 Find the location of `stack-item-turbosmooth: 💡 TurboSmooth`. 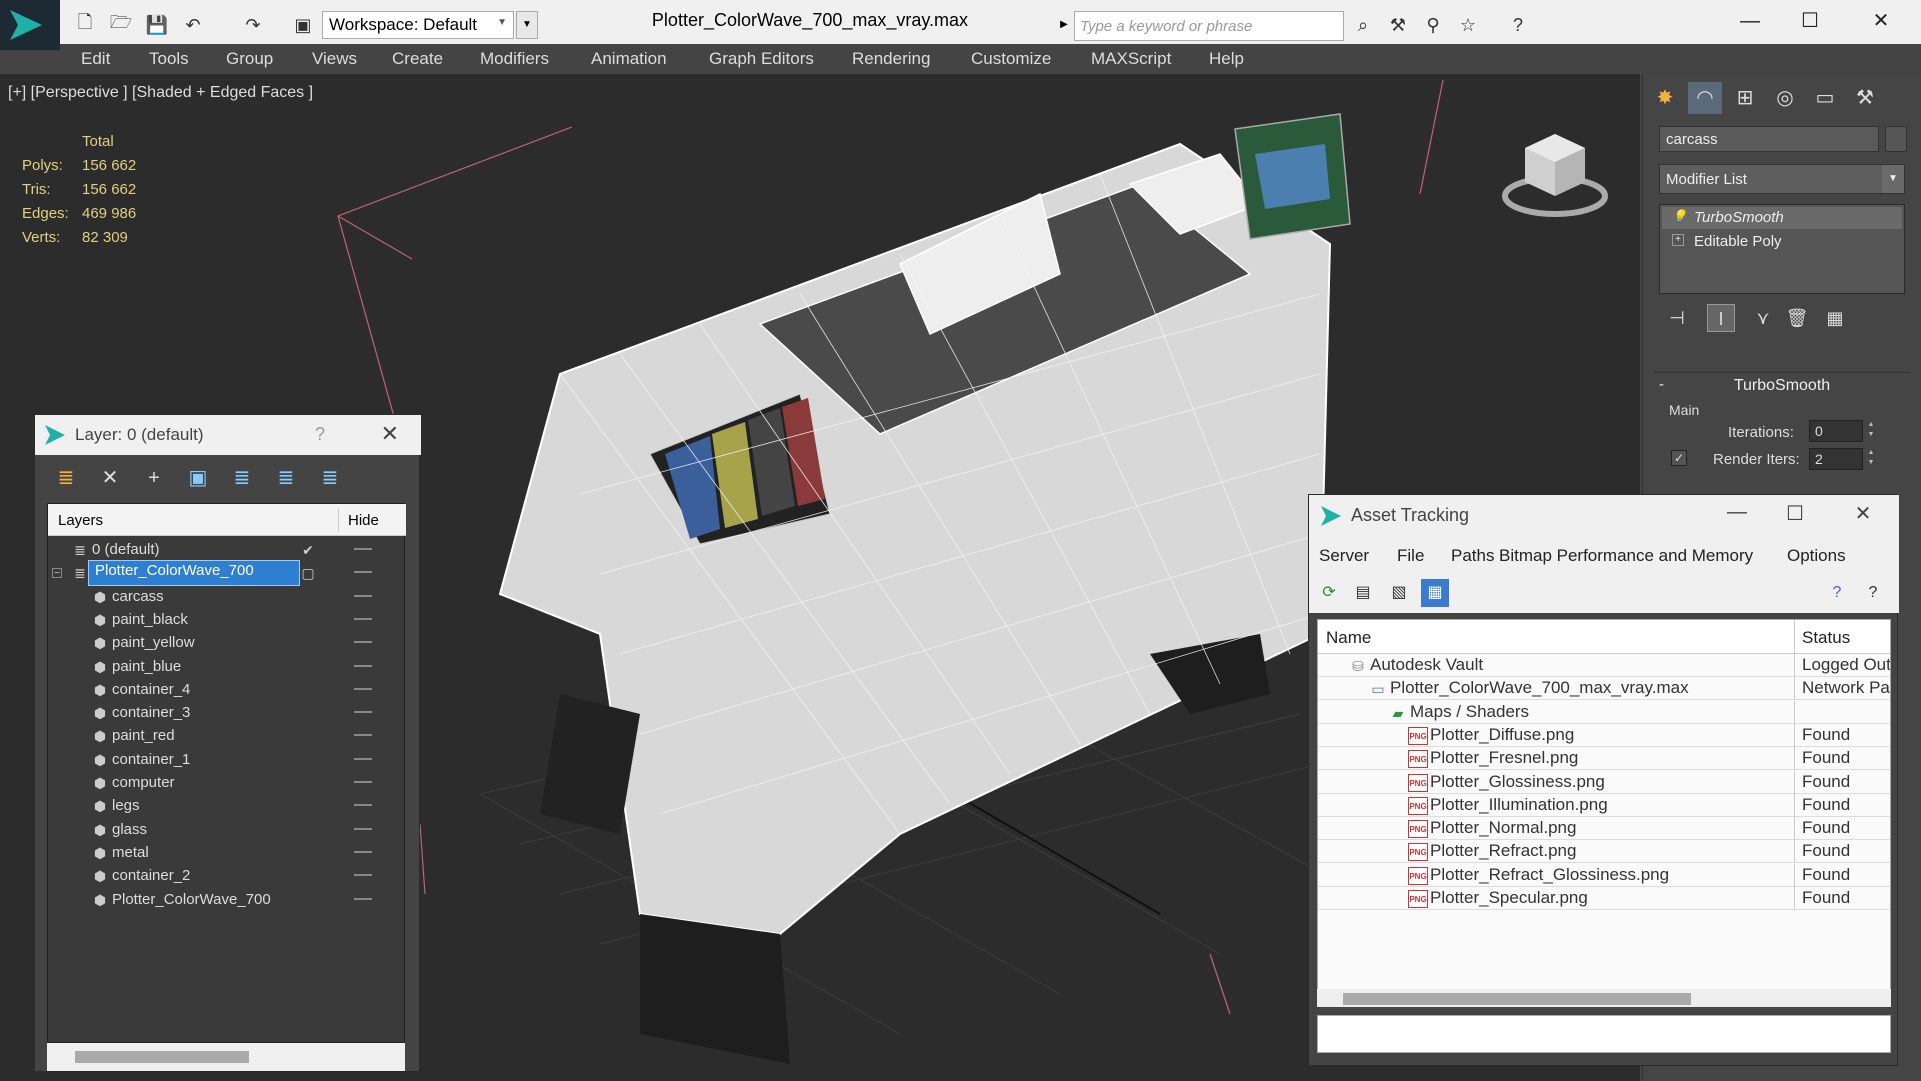

stack-item-turbosmooth: 💡 TurboSmooth is located at coordinates (1782, 218).